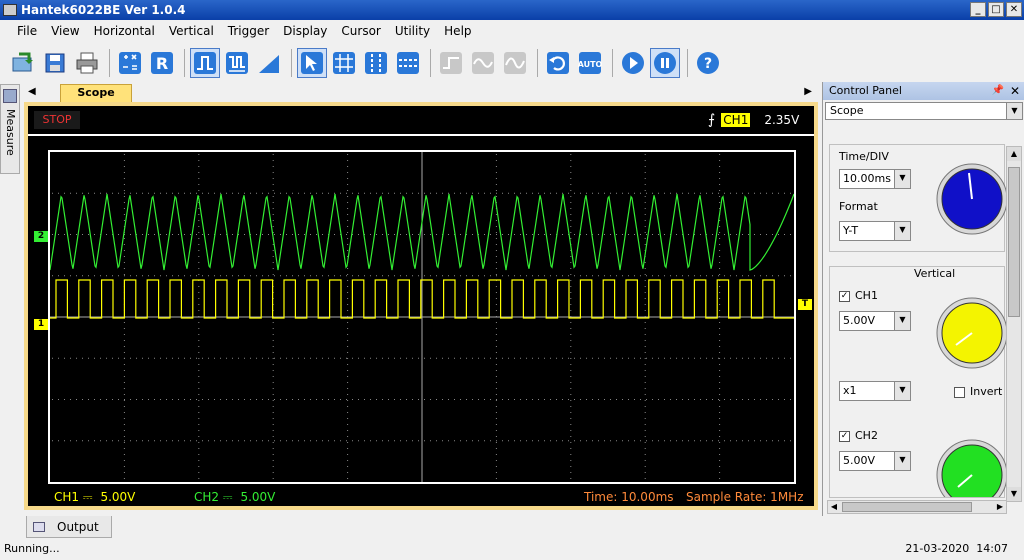 The image size is (1024, 560). What do you see at coordinates (558, 63) in the screenshot?
I see `undo-button` at bounding box center [558, 63].